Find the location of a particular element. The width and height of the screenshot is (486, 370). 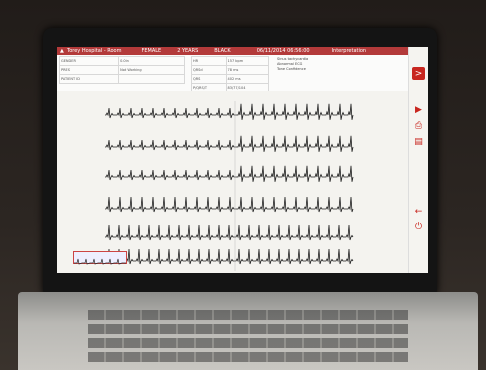

datetime: 06/11/2014 06:56:00 is located at coordinates (283, 51).